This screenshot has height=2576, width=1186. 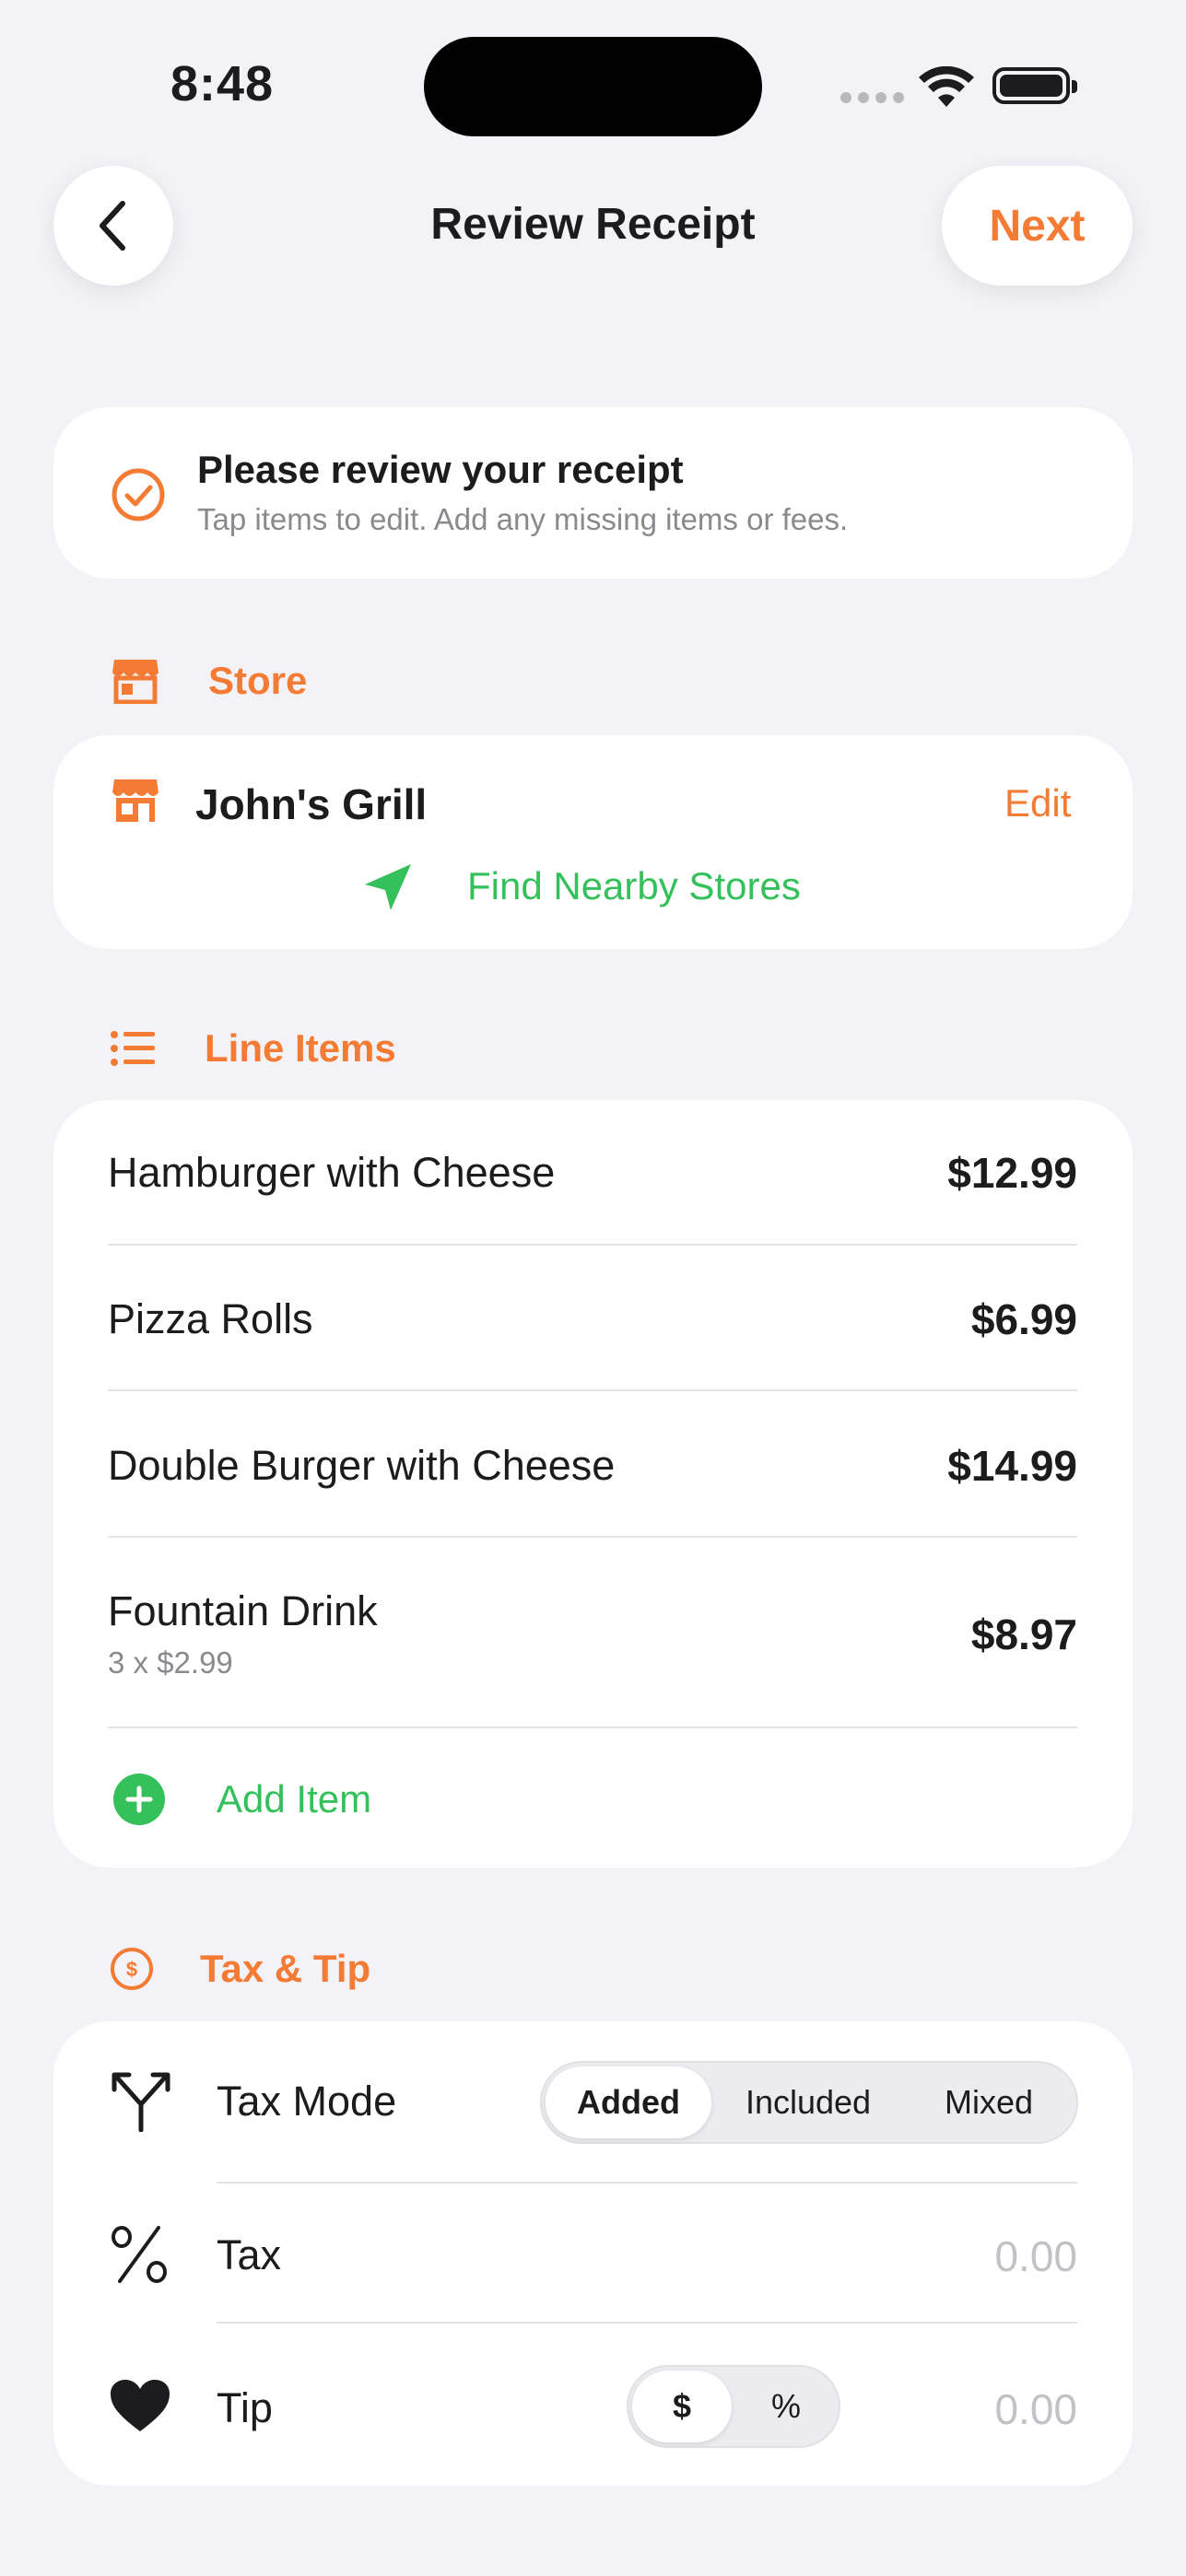 What do you see at coordinates (786, 2406) in the screenshot?
I see `tip-type-option-percent: %` at bounding box center [786, 2406].